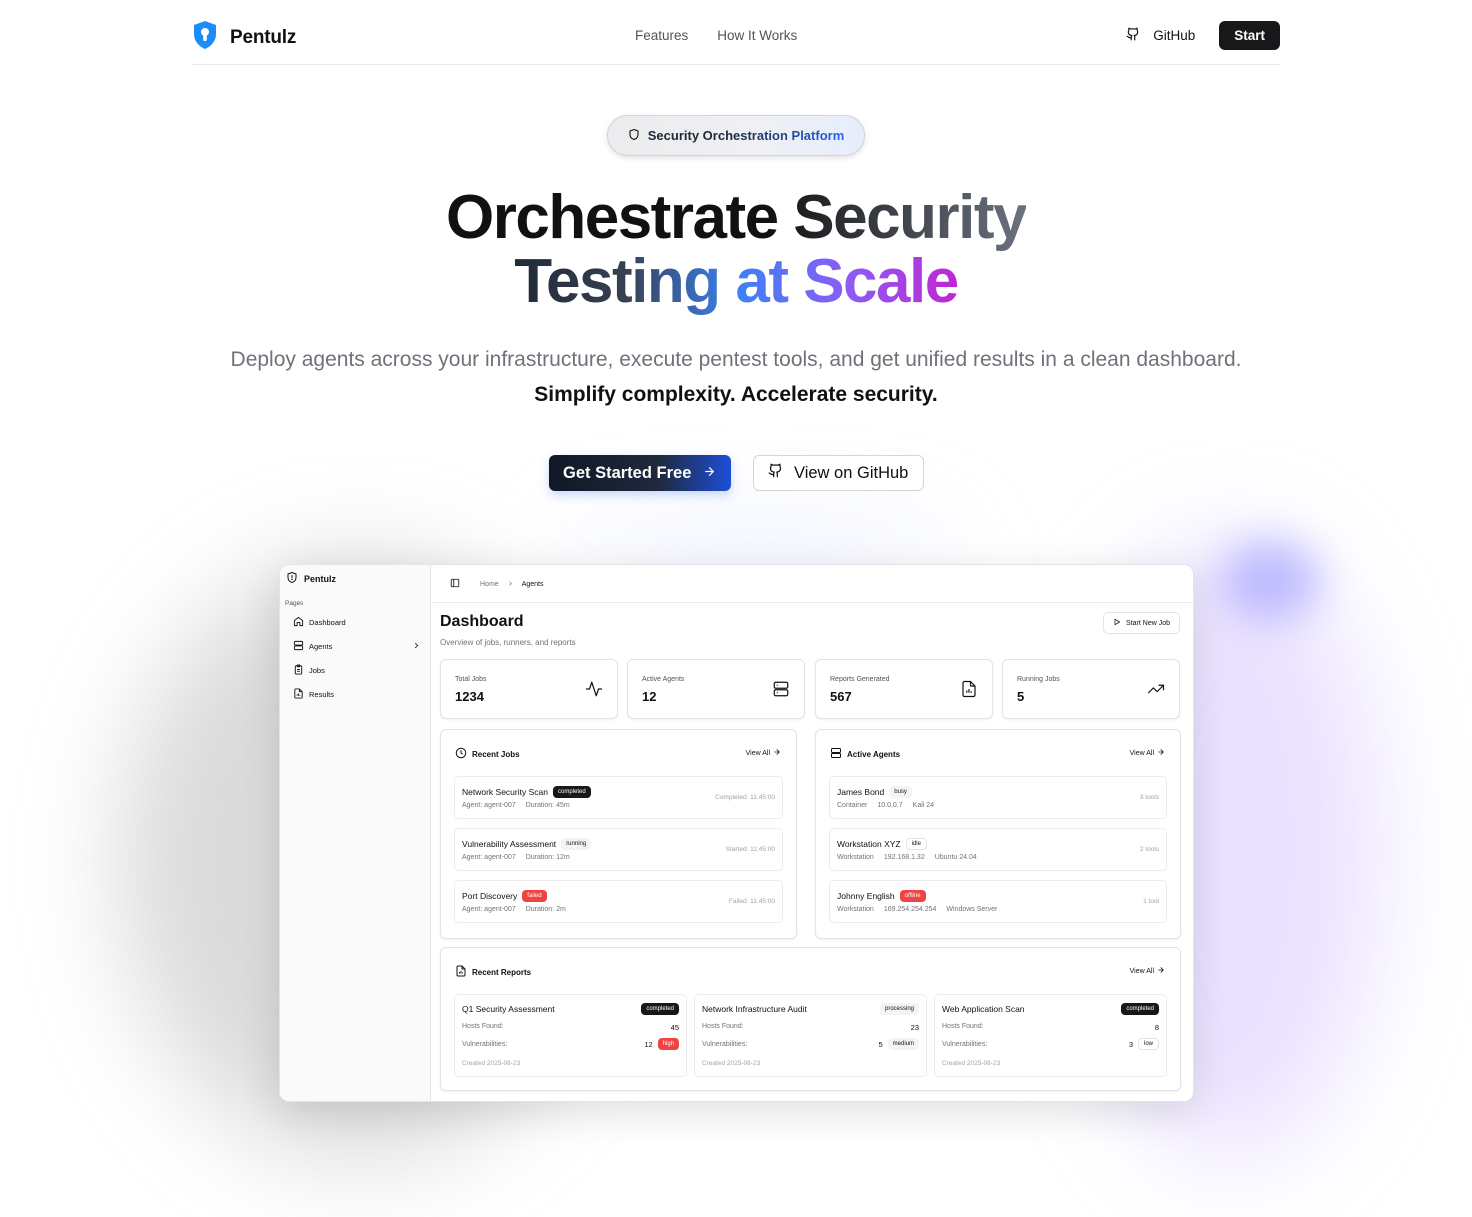 This screenshot has height=1217, width=1472. Describe the element at coordinates (625, 281) in the screenshot. I see `hero-title-word-testing: Testing` at that location.